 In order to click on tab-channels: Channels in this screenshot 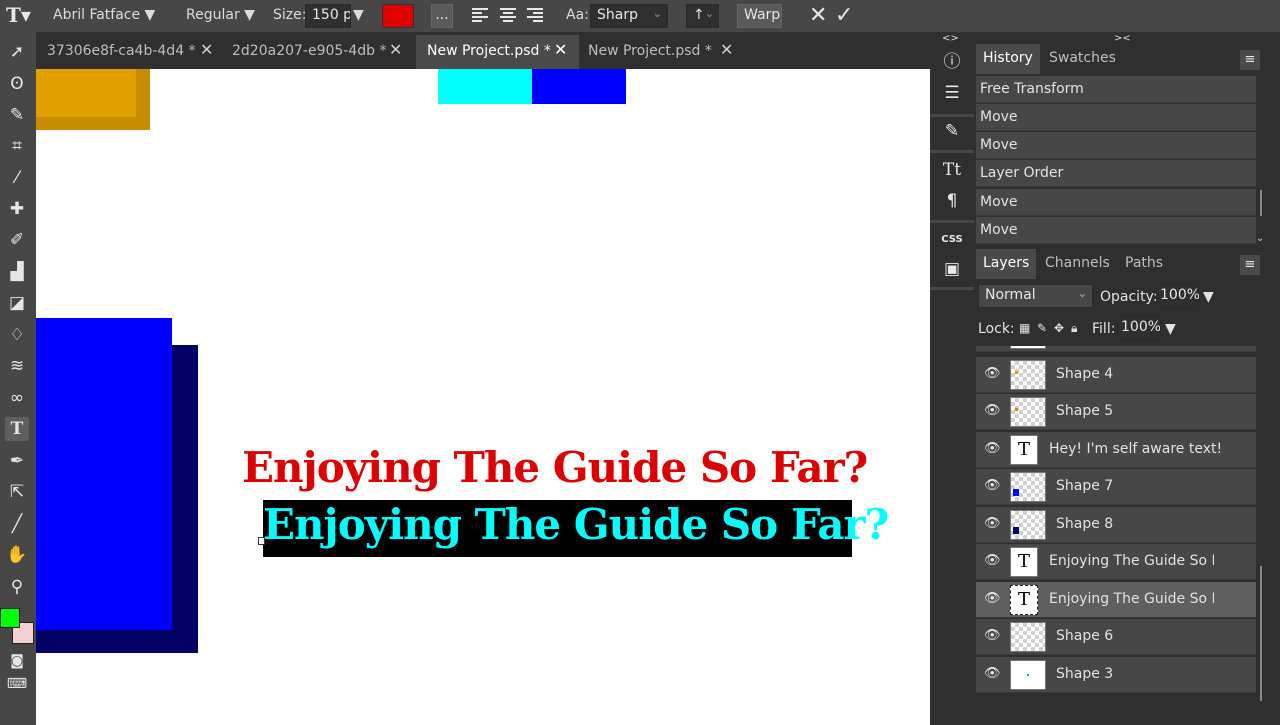, I will do `click(1077, 264)`.